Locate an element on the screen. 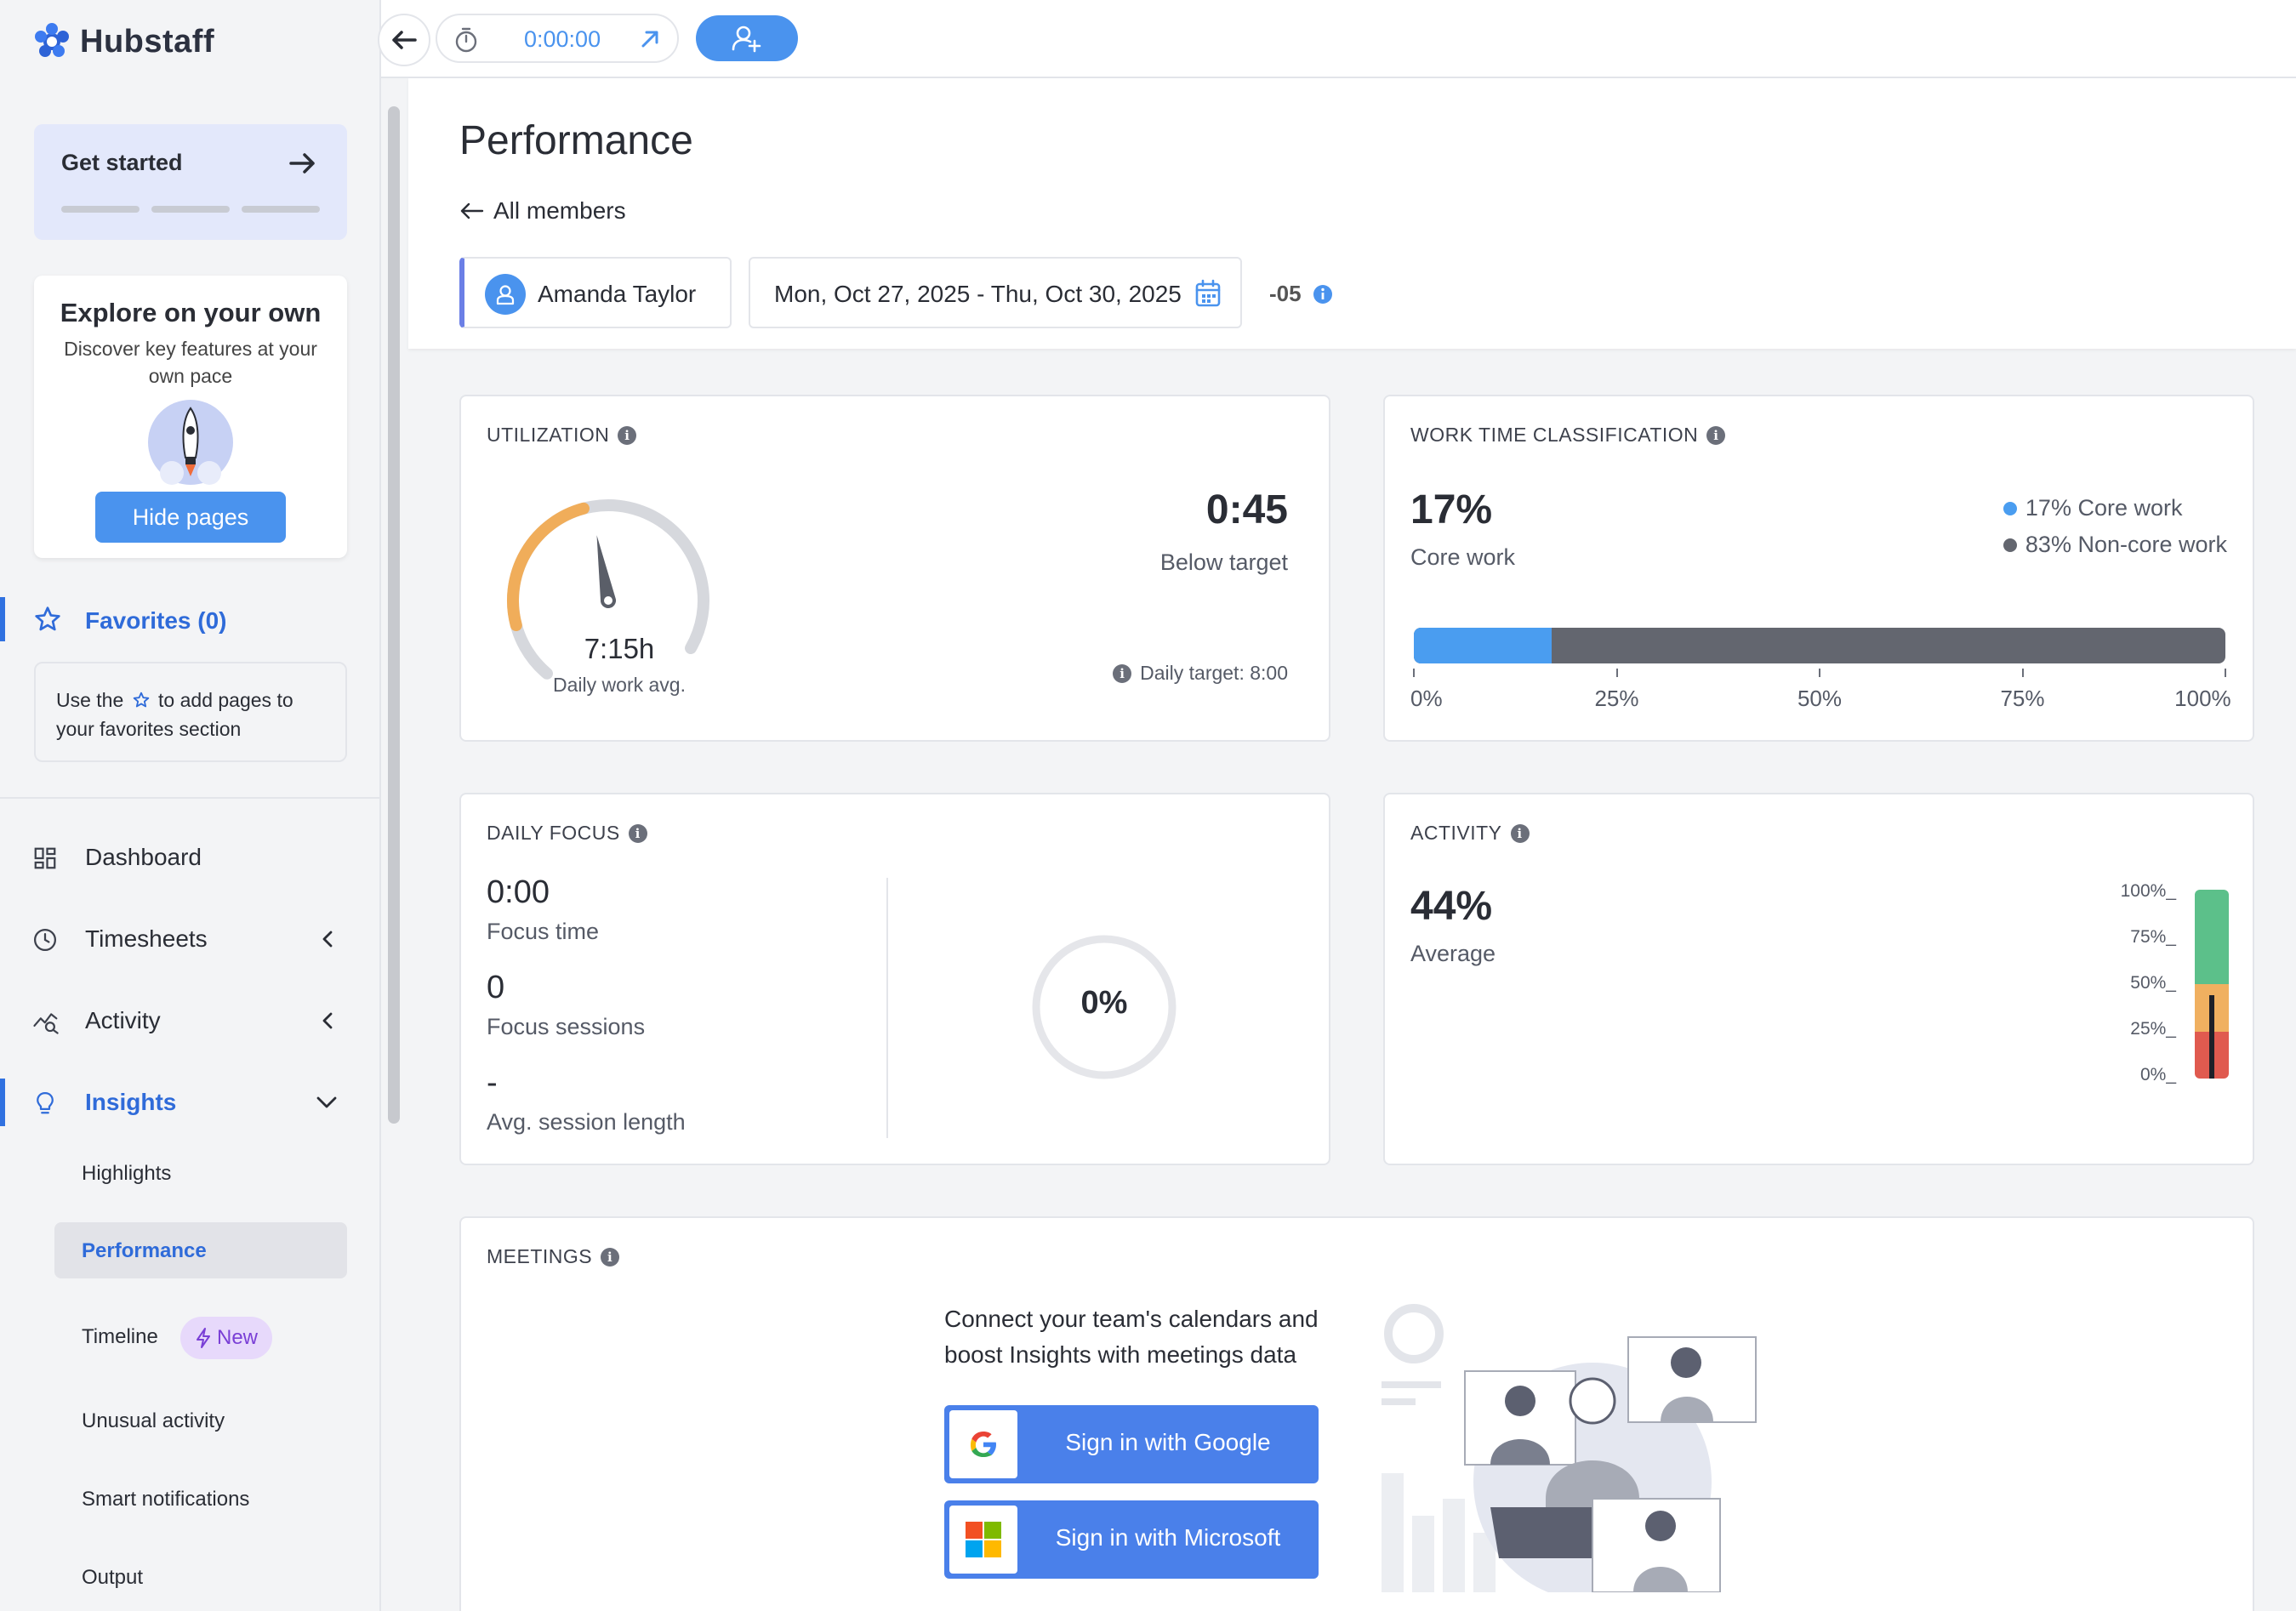 This screenshot has height=1611, width=2296. activity-meter is located at coordinates (2212, 984).